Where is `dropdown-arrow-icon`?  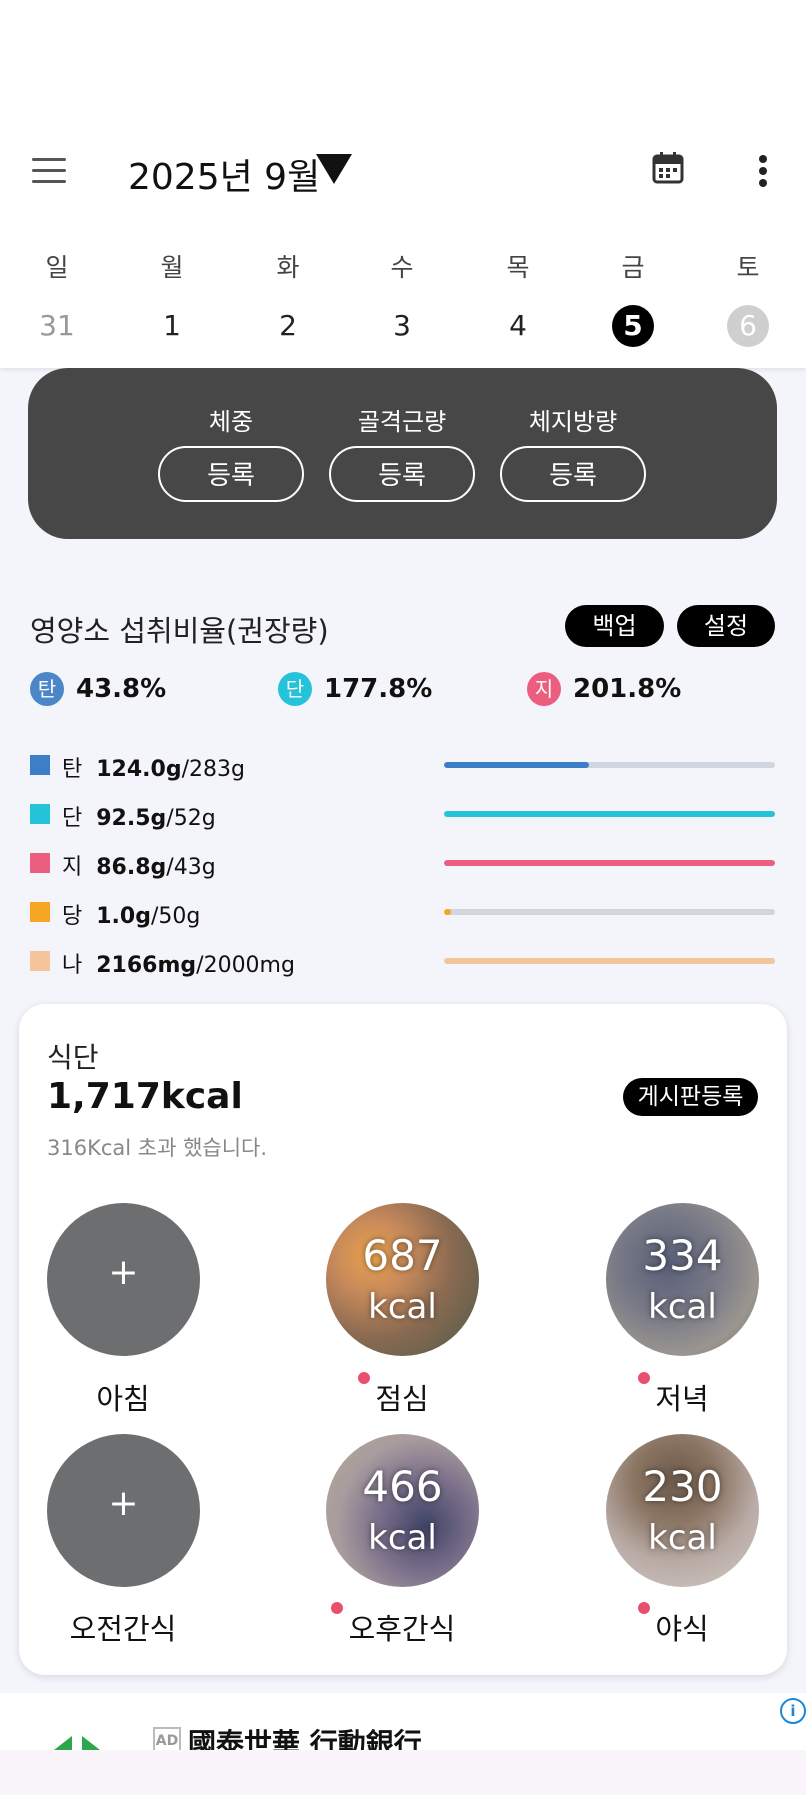
dropdown-arrow-icon is located at coordinates (334, 169).